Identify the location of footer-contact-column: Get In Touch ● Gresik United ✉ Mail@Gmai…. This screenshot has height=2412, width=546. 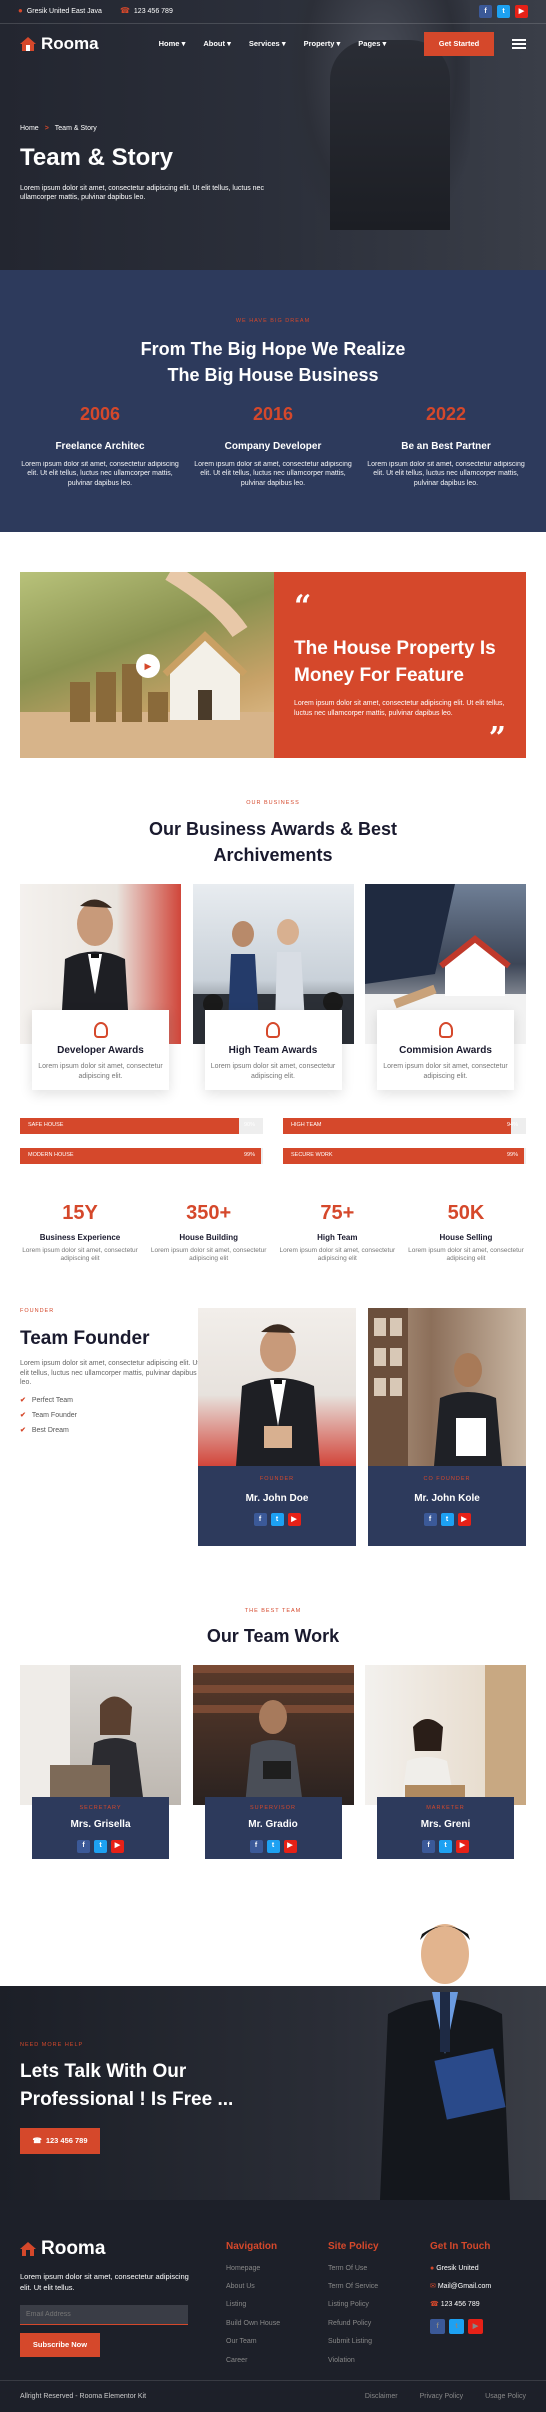
(460, 2296).